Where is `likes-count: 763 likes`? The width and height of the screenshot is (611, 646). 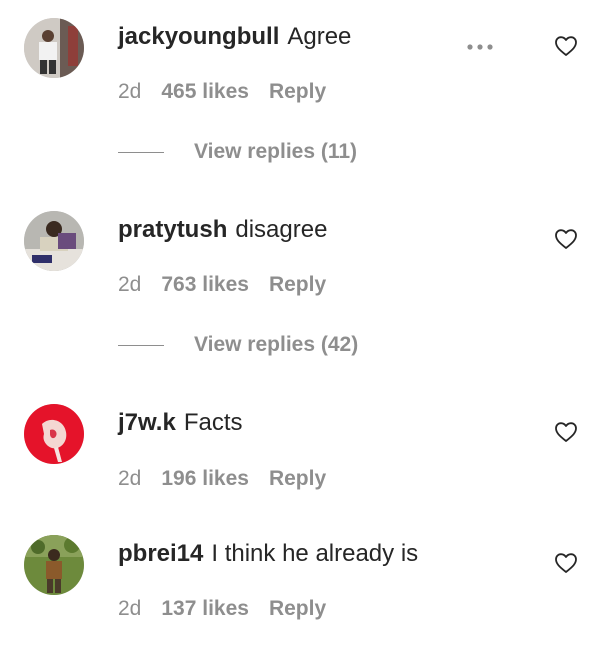 likes-count: 763 likes is located at coordinates (205, 284).